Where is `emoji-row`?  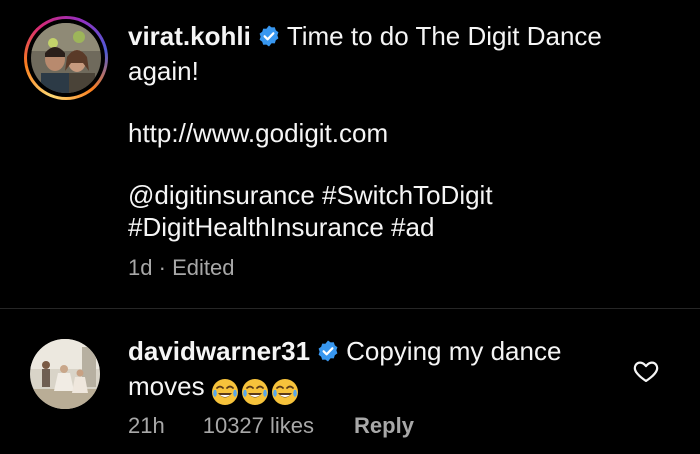 emoji-row is located at coordinates (256, 390).